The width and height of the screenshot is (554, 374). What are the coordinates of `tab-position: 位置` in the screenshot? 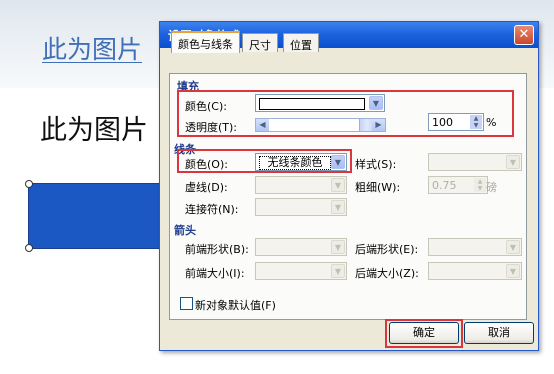 It's located at (301, 42).